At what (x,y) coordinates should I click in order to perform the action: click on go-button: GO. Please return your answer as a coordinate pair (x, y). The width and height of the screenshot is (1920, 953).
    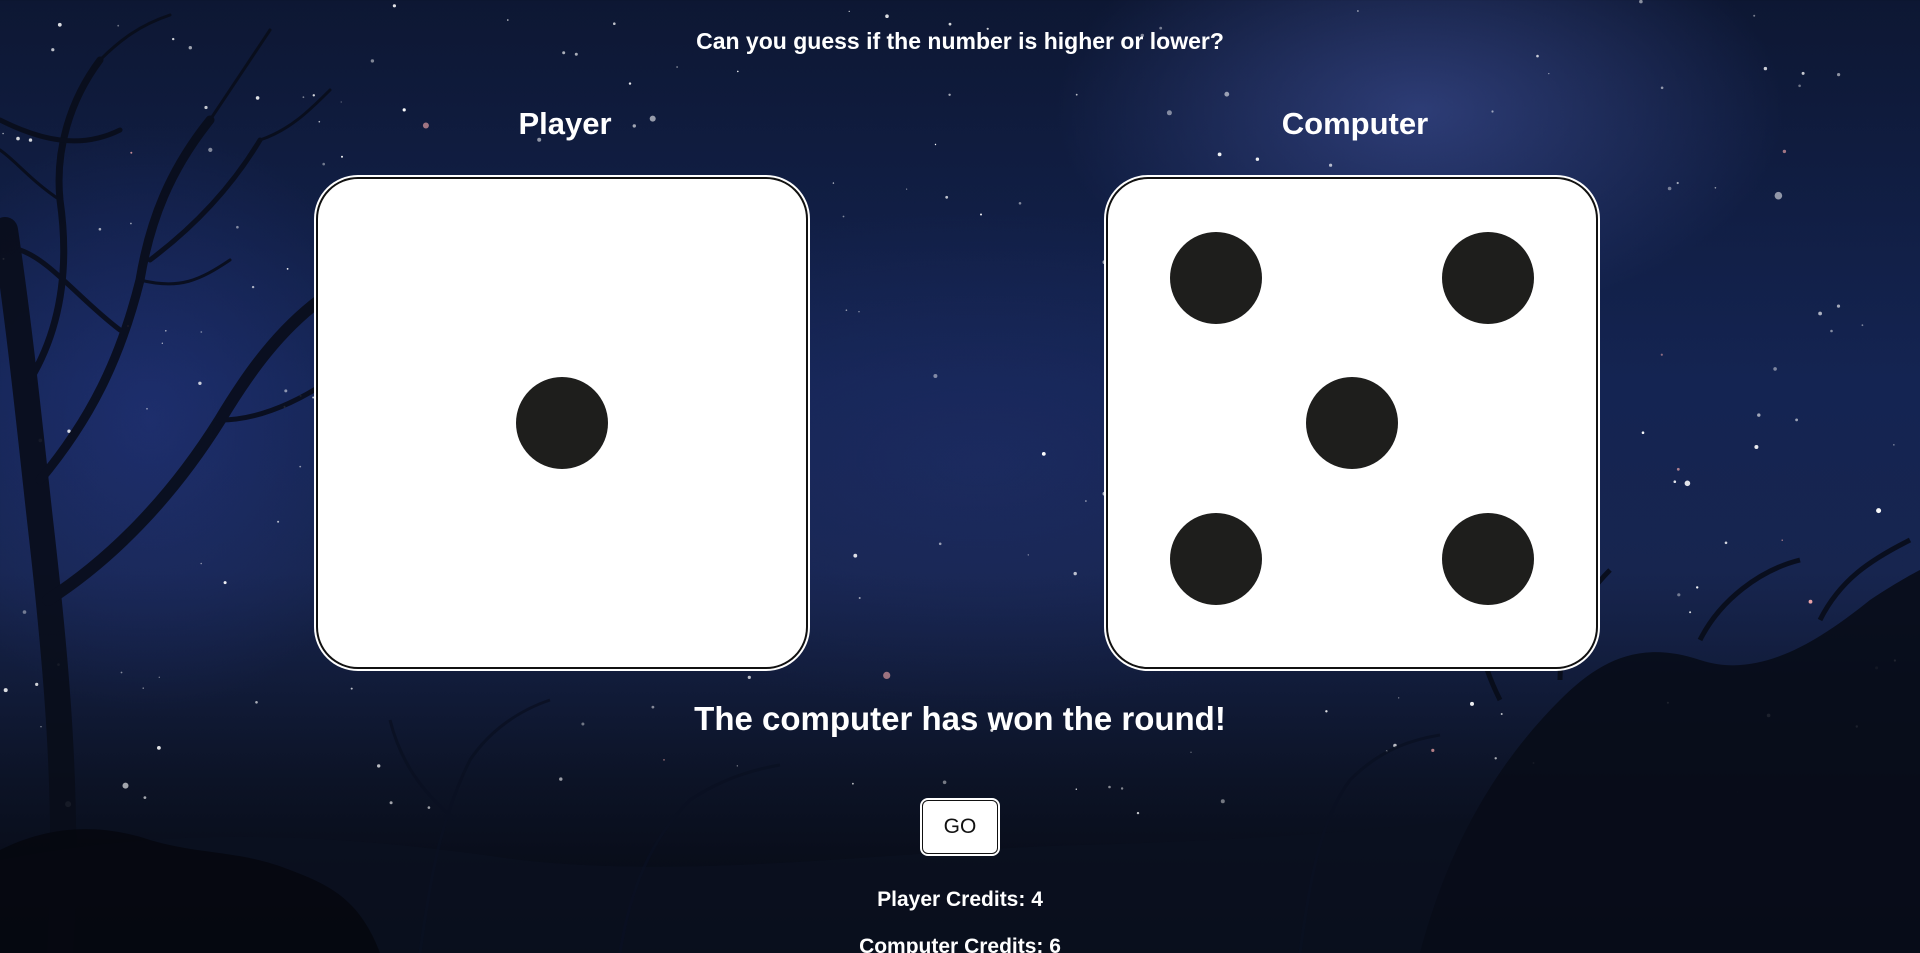
    Looking at the image, I should click on (960, 827).